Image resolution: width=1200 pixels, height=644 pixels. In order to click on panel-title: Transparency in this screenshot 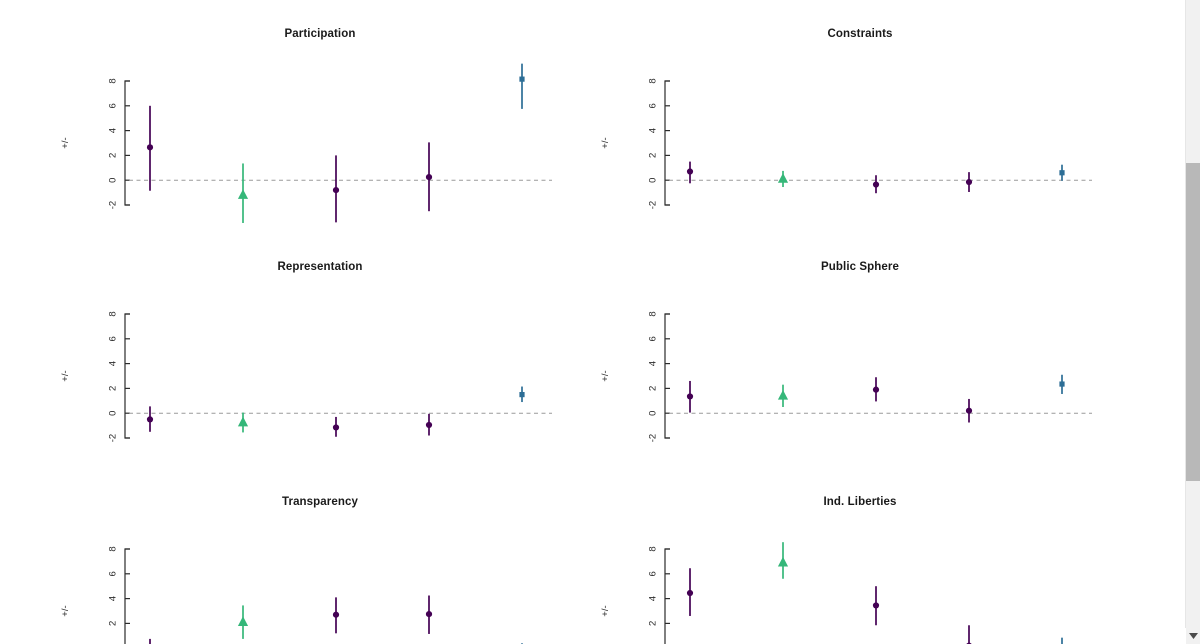, I will do `click(320, 502)`.